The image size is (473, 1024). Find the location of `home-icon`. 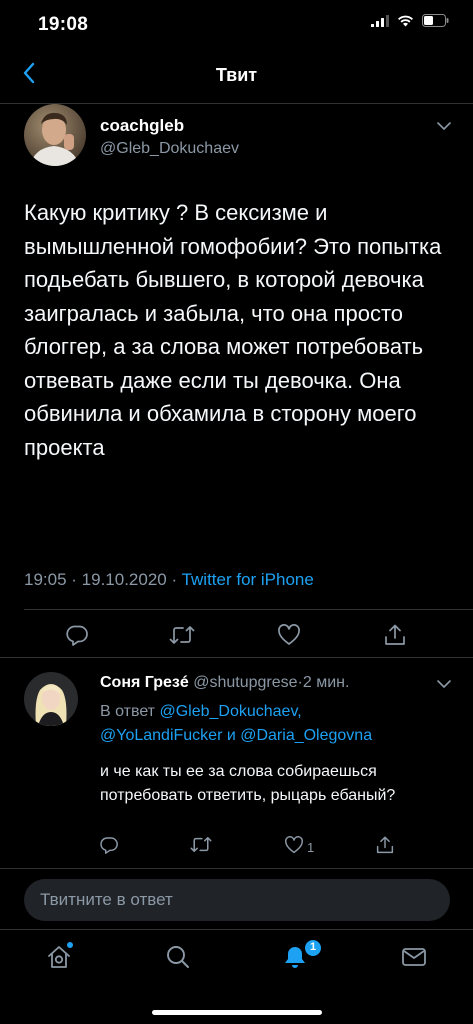

home-icon is located at coordinates (59, 959).